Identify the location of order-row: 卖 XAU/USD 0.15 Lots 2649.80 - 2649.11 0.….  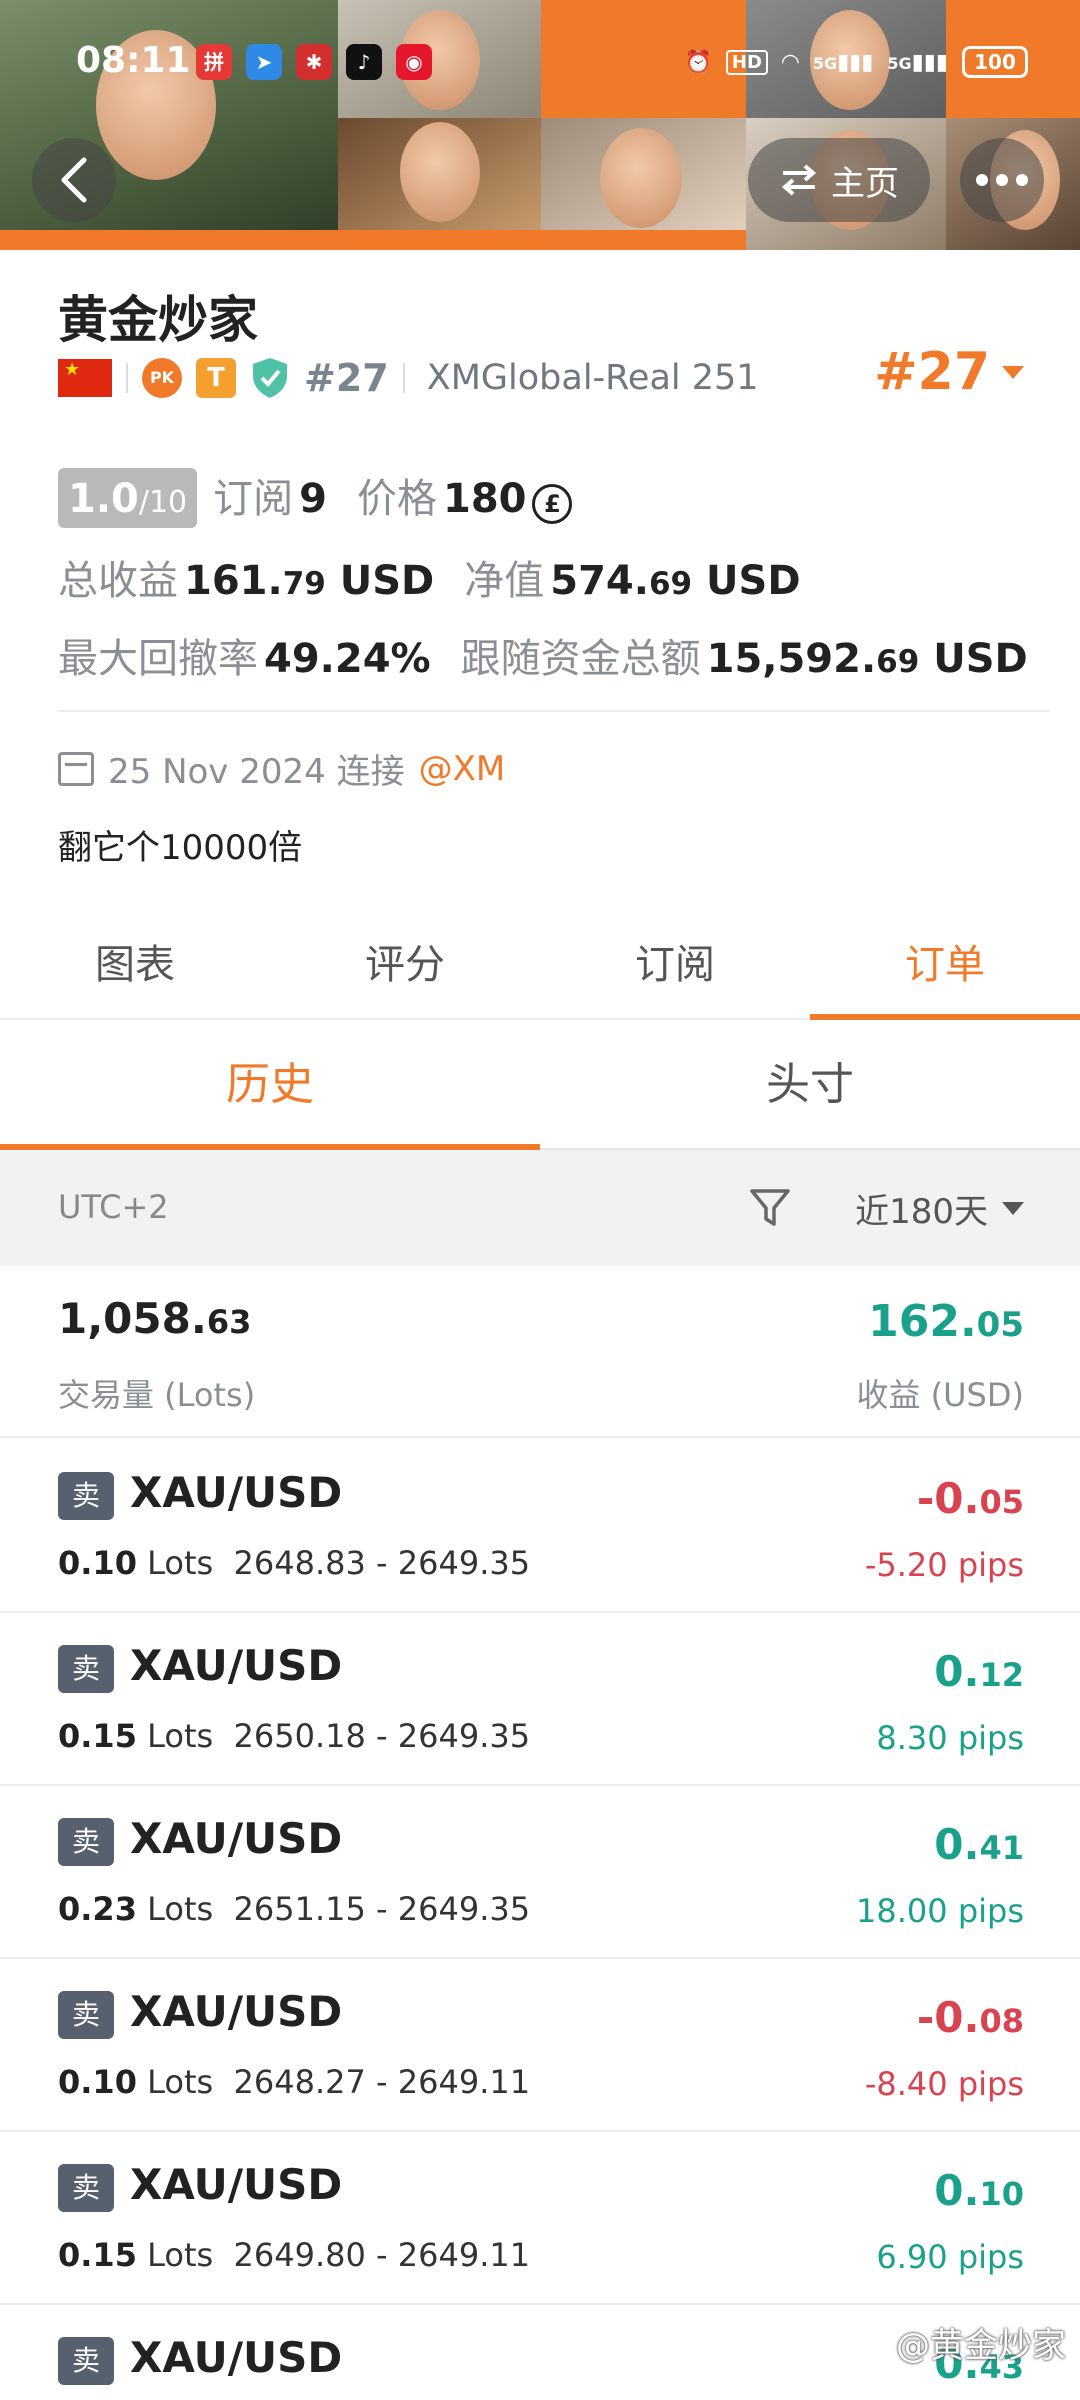
(540, 2218).